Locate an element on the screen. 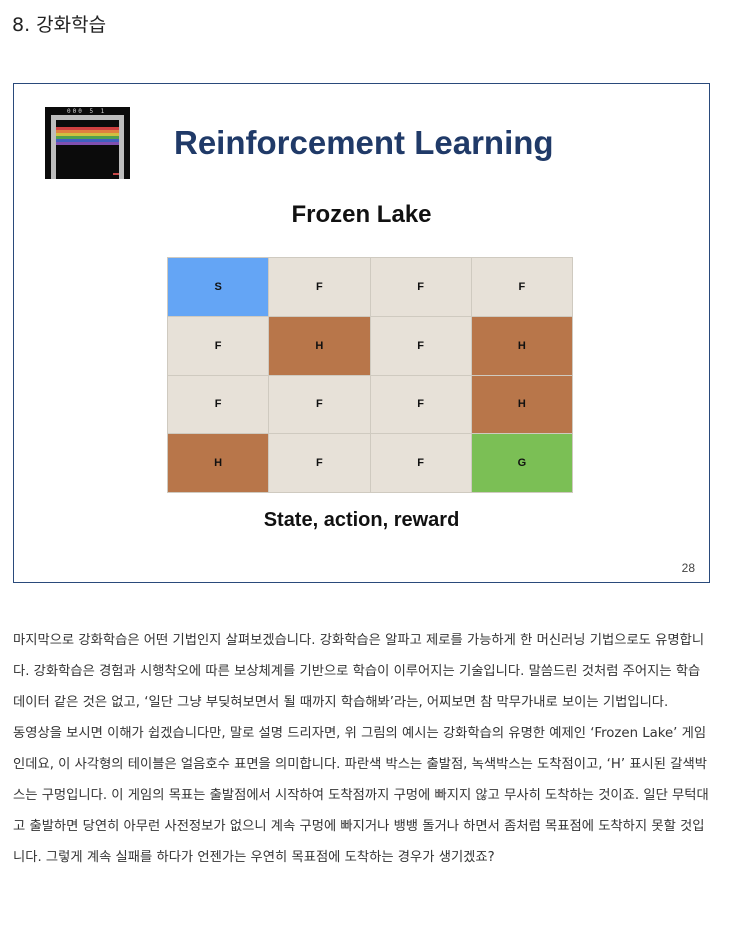 The image size is (743, 933). breakout-game-thumbnail: 000 5 1 is located at coordinates (87, 143).